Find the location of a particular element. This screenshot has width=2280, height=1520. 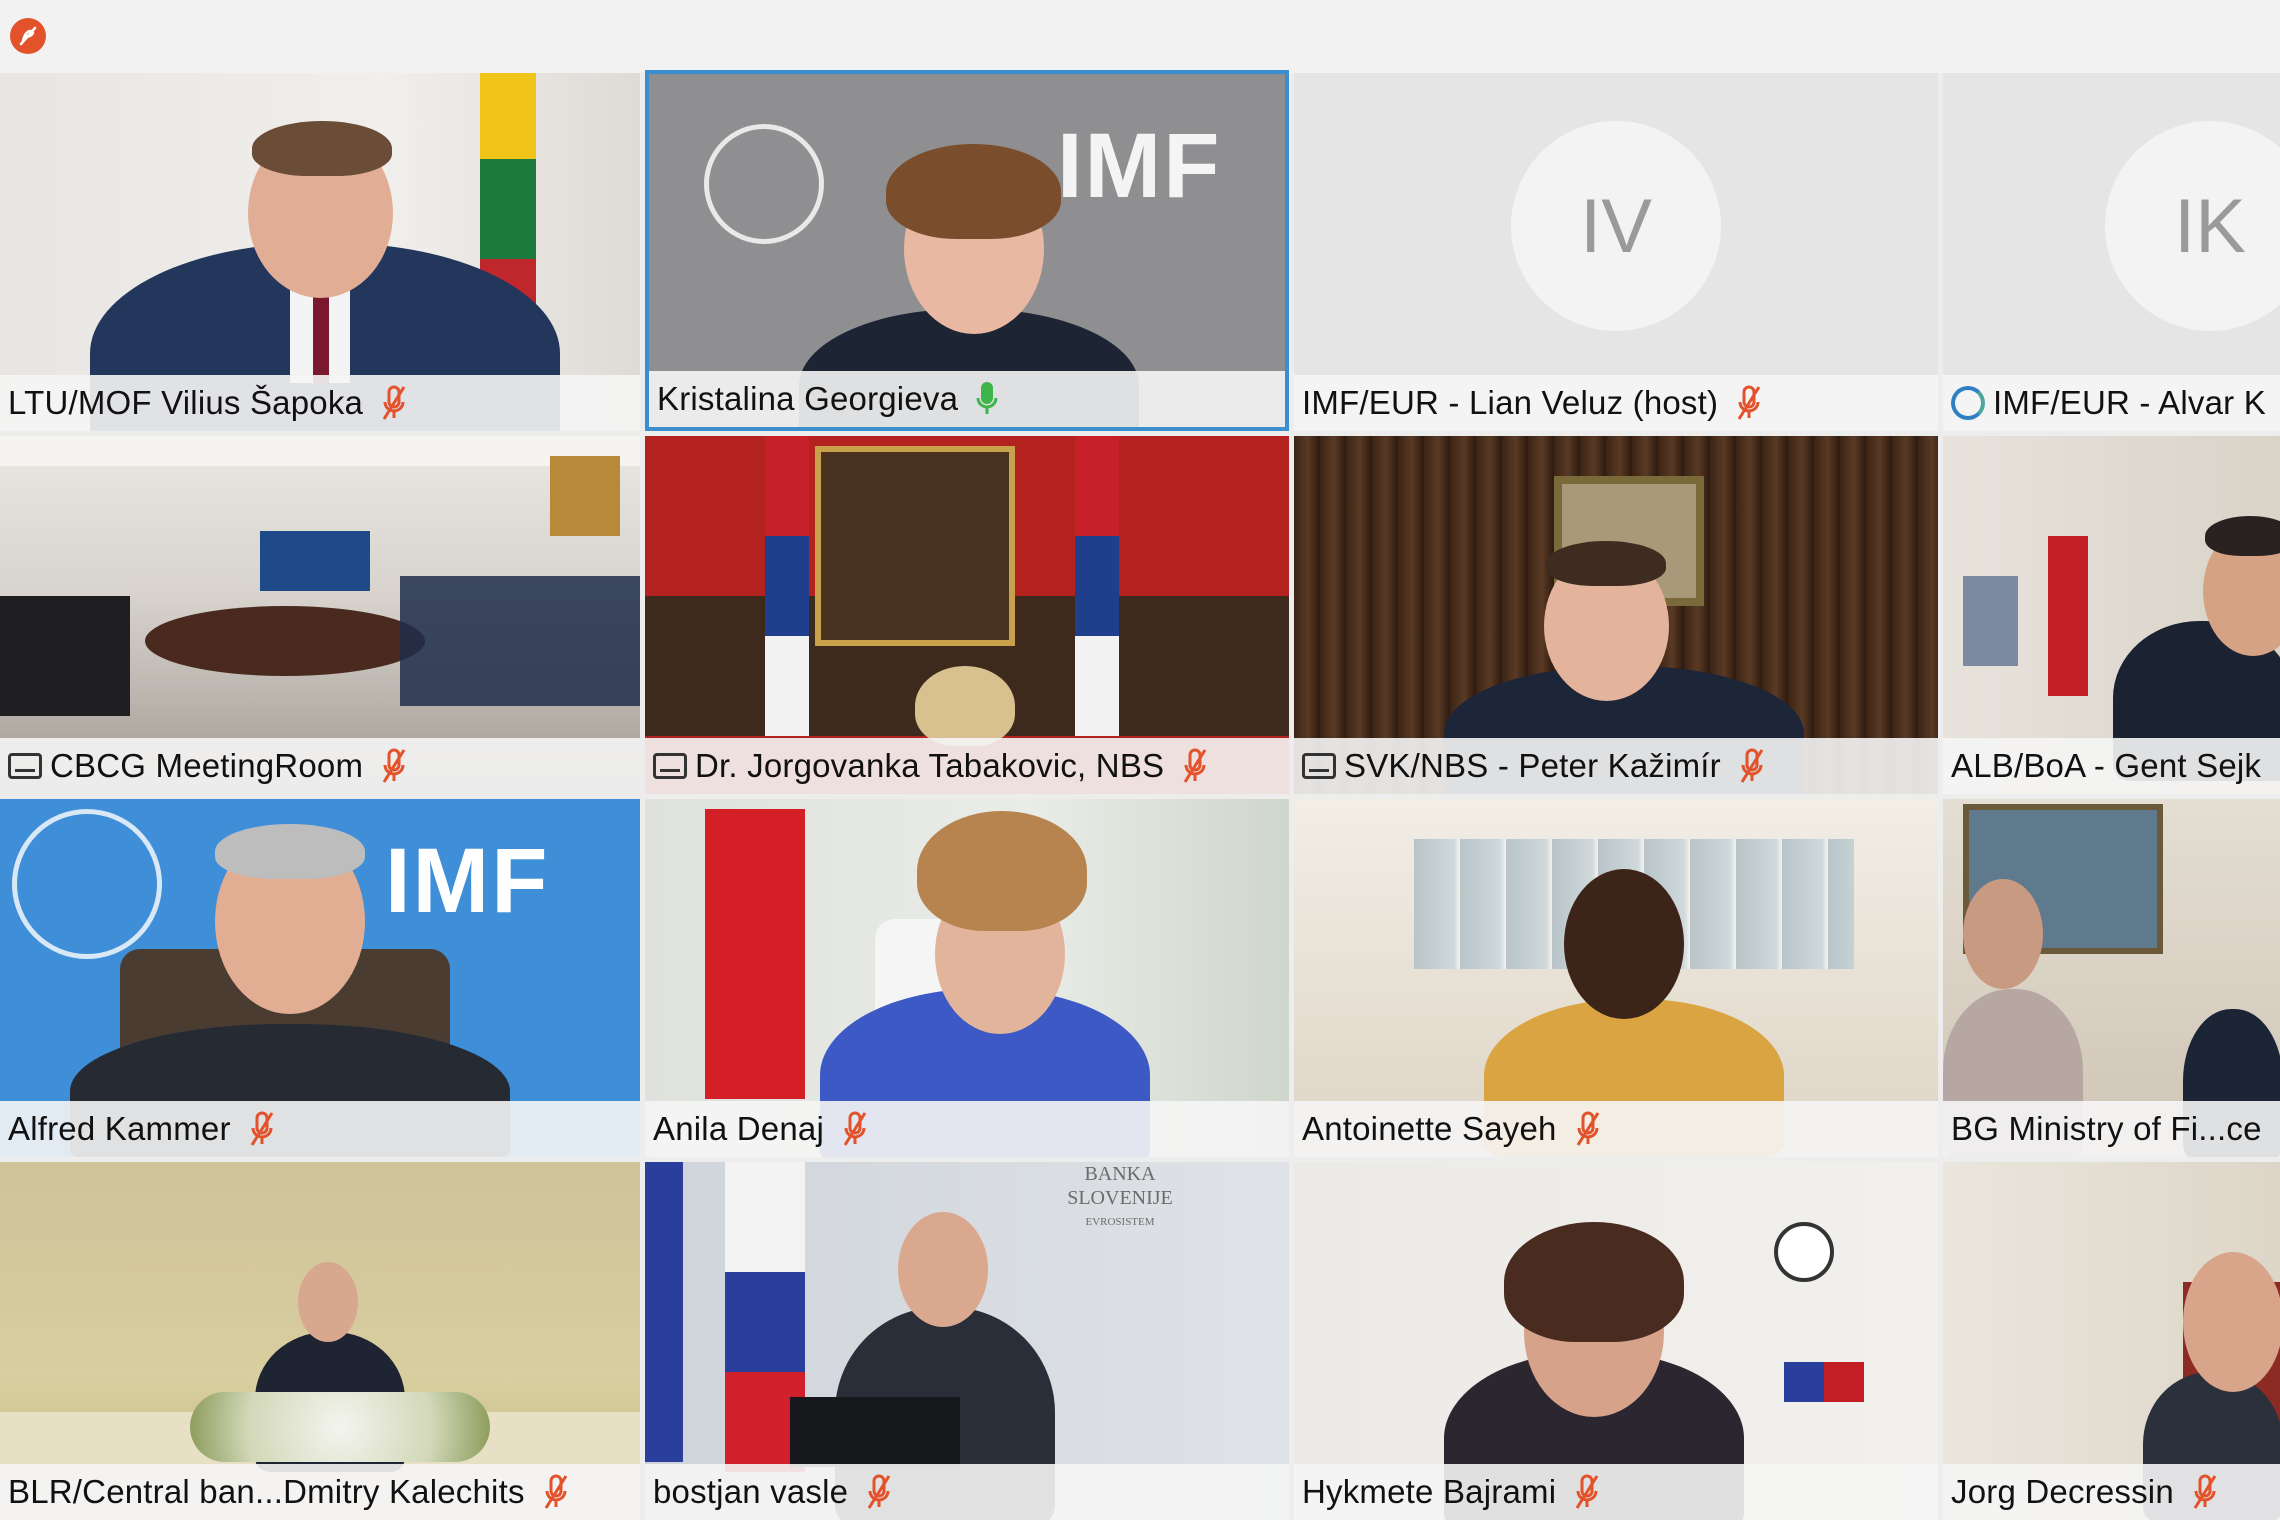

name-label: ALB/BoA - Gent Sejk is located at coordinates (2111, 766).